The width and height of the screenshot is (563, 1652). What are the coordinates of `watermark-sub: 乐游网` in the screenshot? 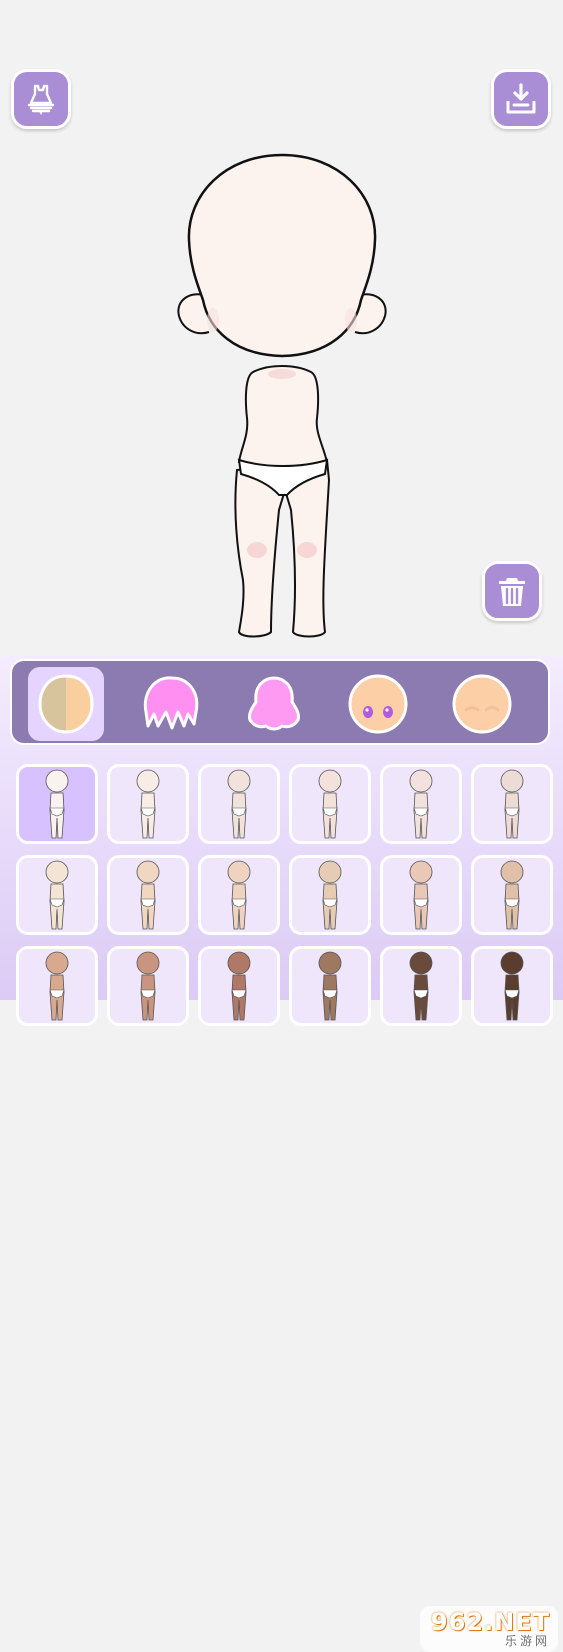 It's located at (527, 1641).